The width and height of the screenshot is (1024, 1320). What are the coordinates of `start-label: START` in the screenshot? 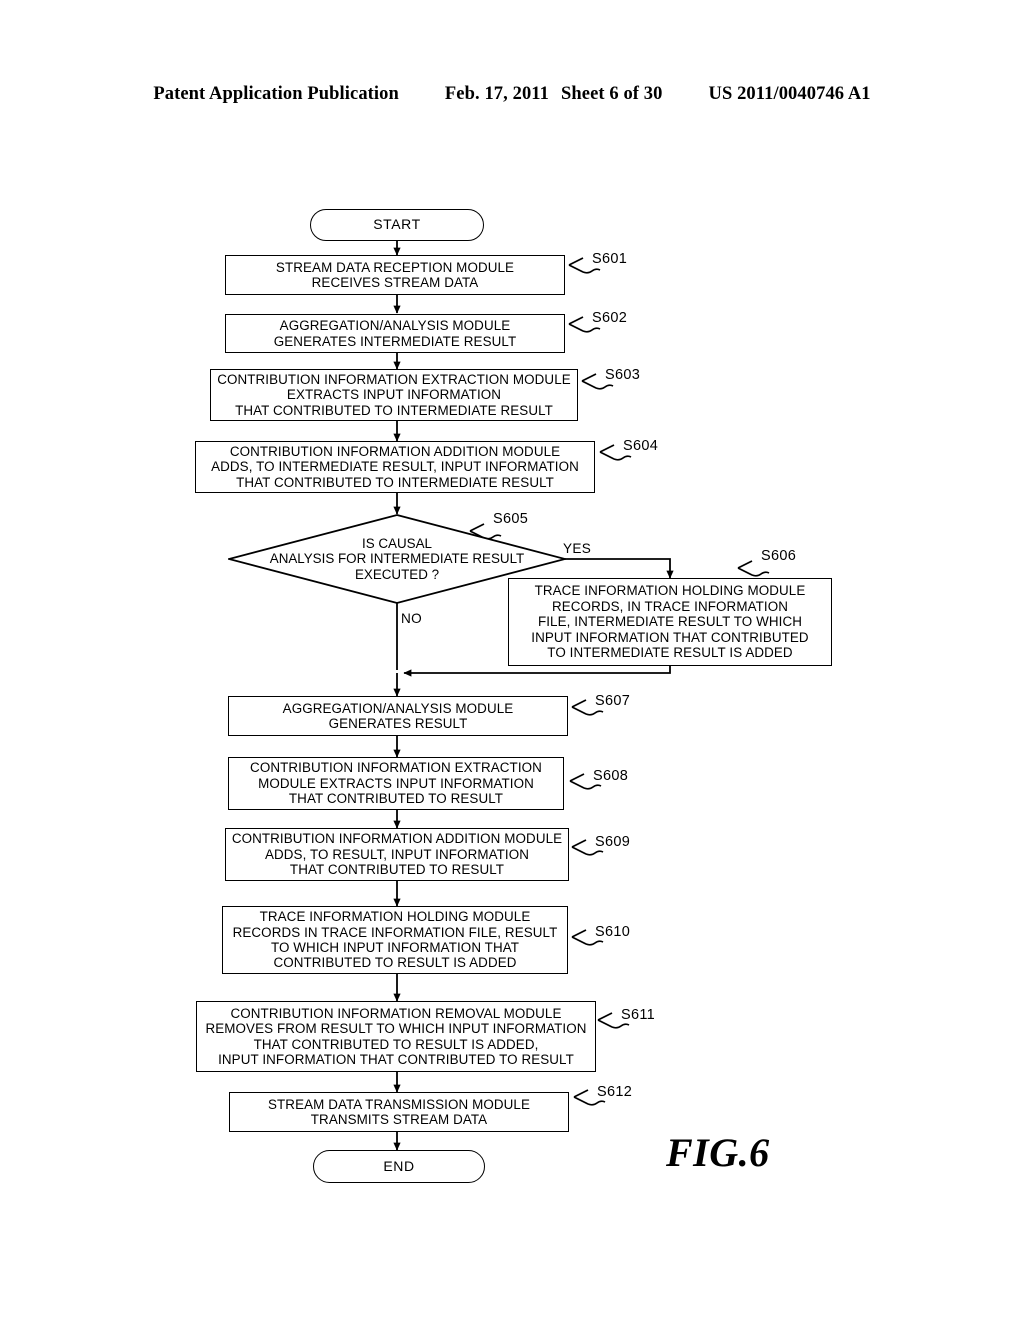 It's located at (397, 224).